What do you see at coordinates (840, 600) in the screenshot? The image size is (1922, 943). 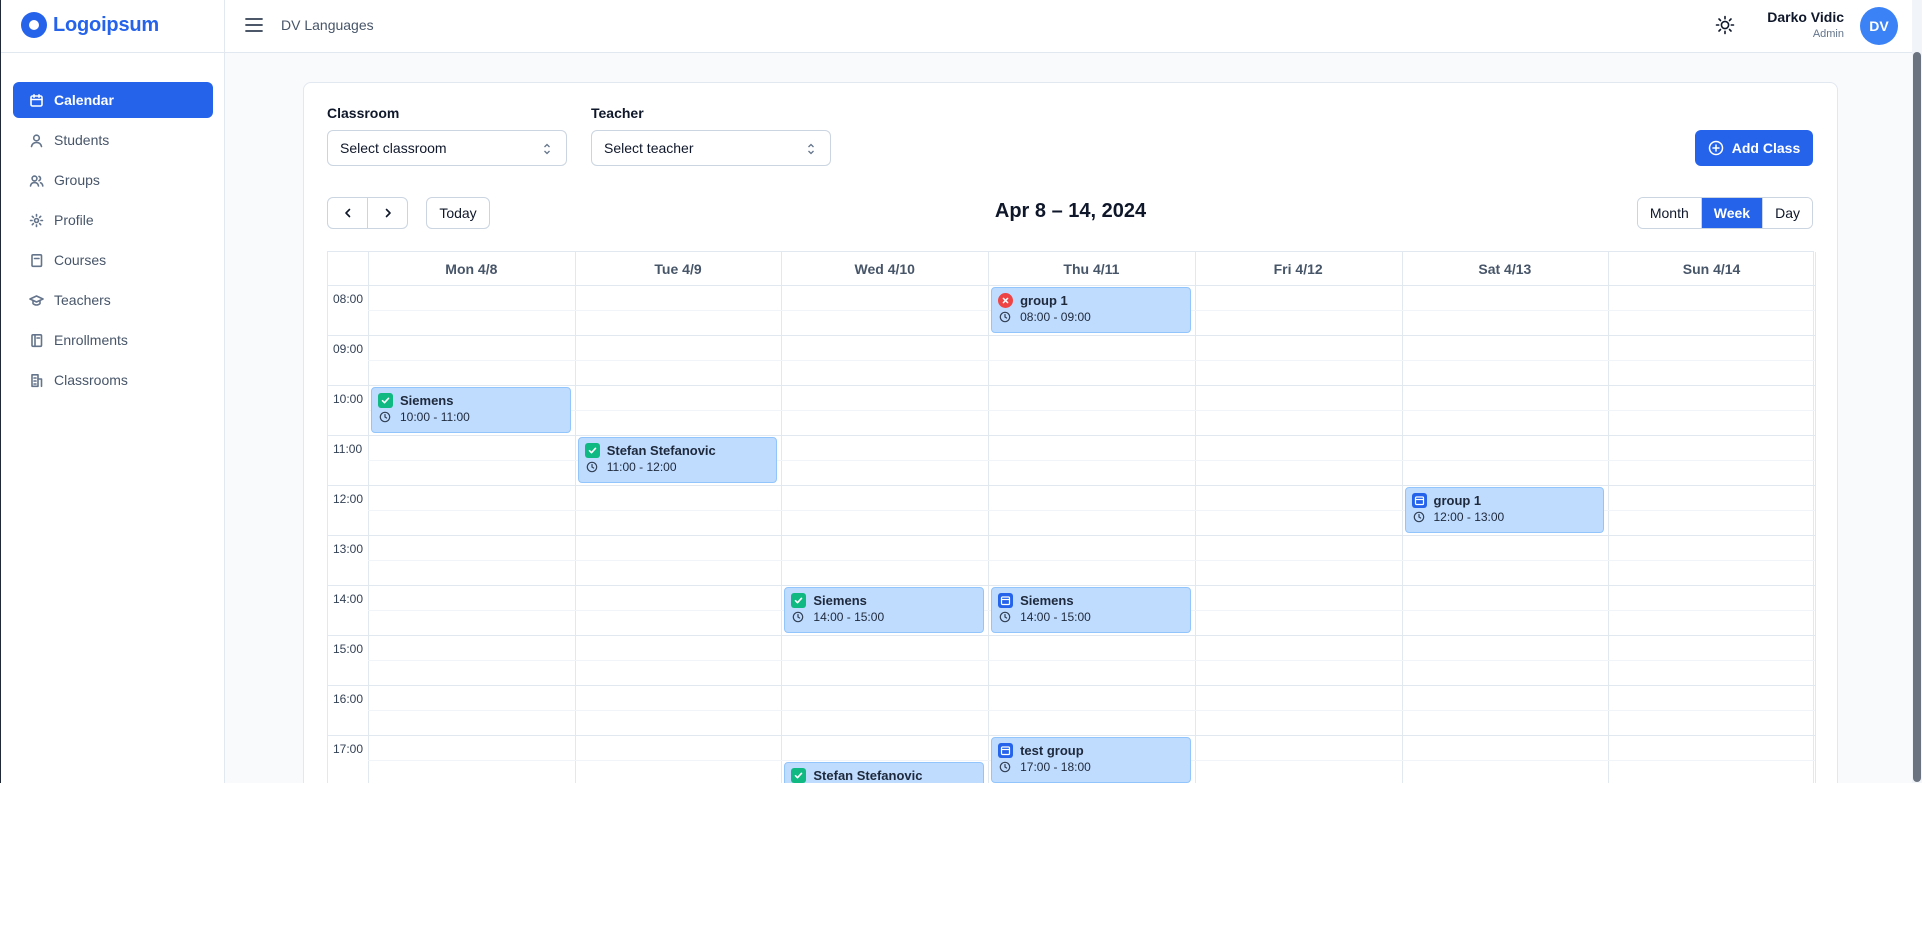 I see `event-title: Siemens` at bounding box center [840, 600].